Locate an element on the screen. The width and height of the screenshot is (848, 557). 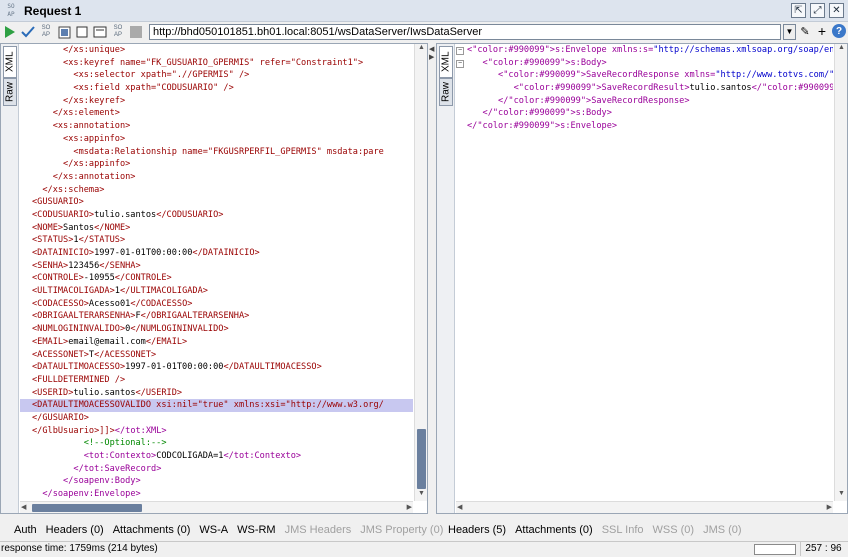
request-code-line: <!--Optional:--> is located at coordinates (216, 443).